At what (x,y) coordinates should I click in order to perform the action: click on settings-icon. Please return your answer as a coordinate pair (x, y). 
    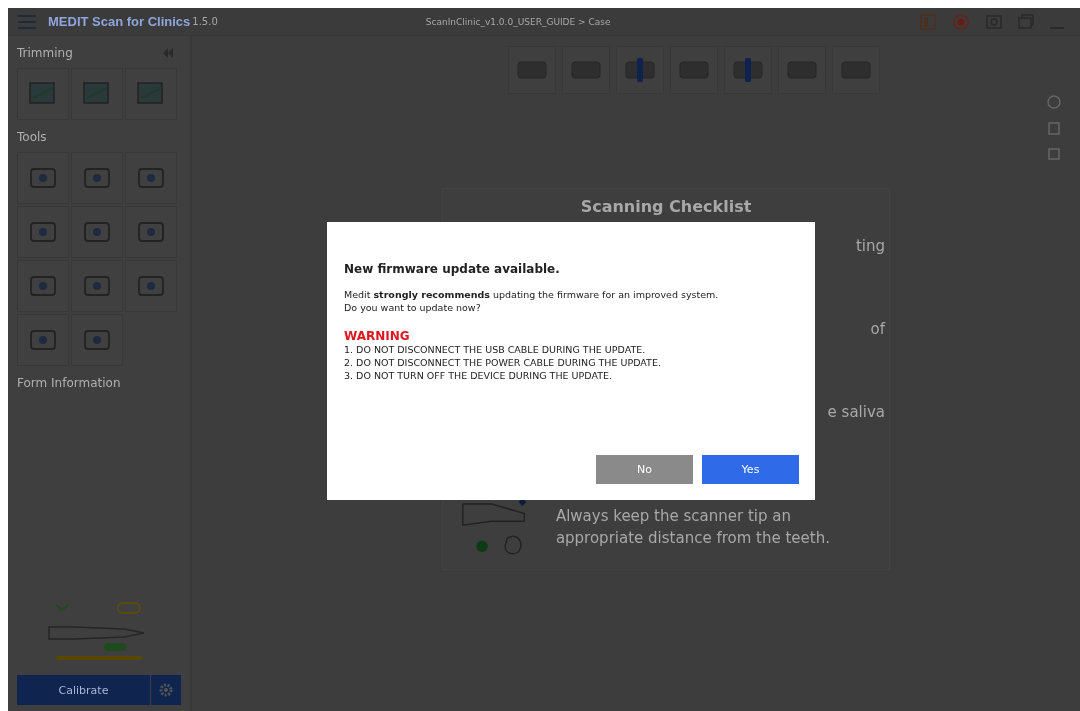
    Looking at the image, I should click on (166, 690).